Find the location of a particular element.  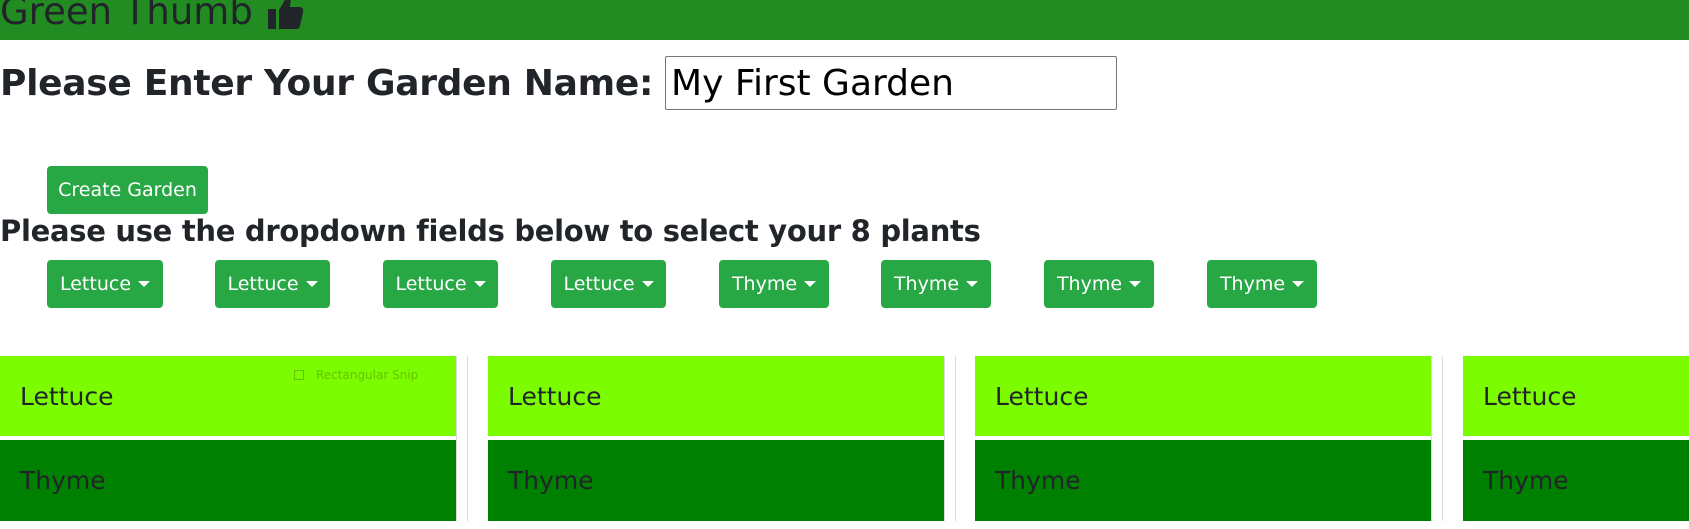

plant-dropdown-1: Lettuce is located at coordinates (105, 284).